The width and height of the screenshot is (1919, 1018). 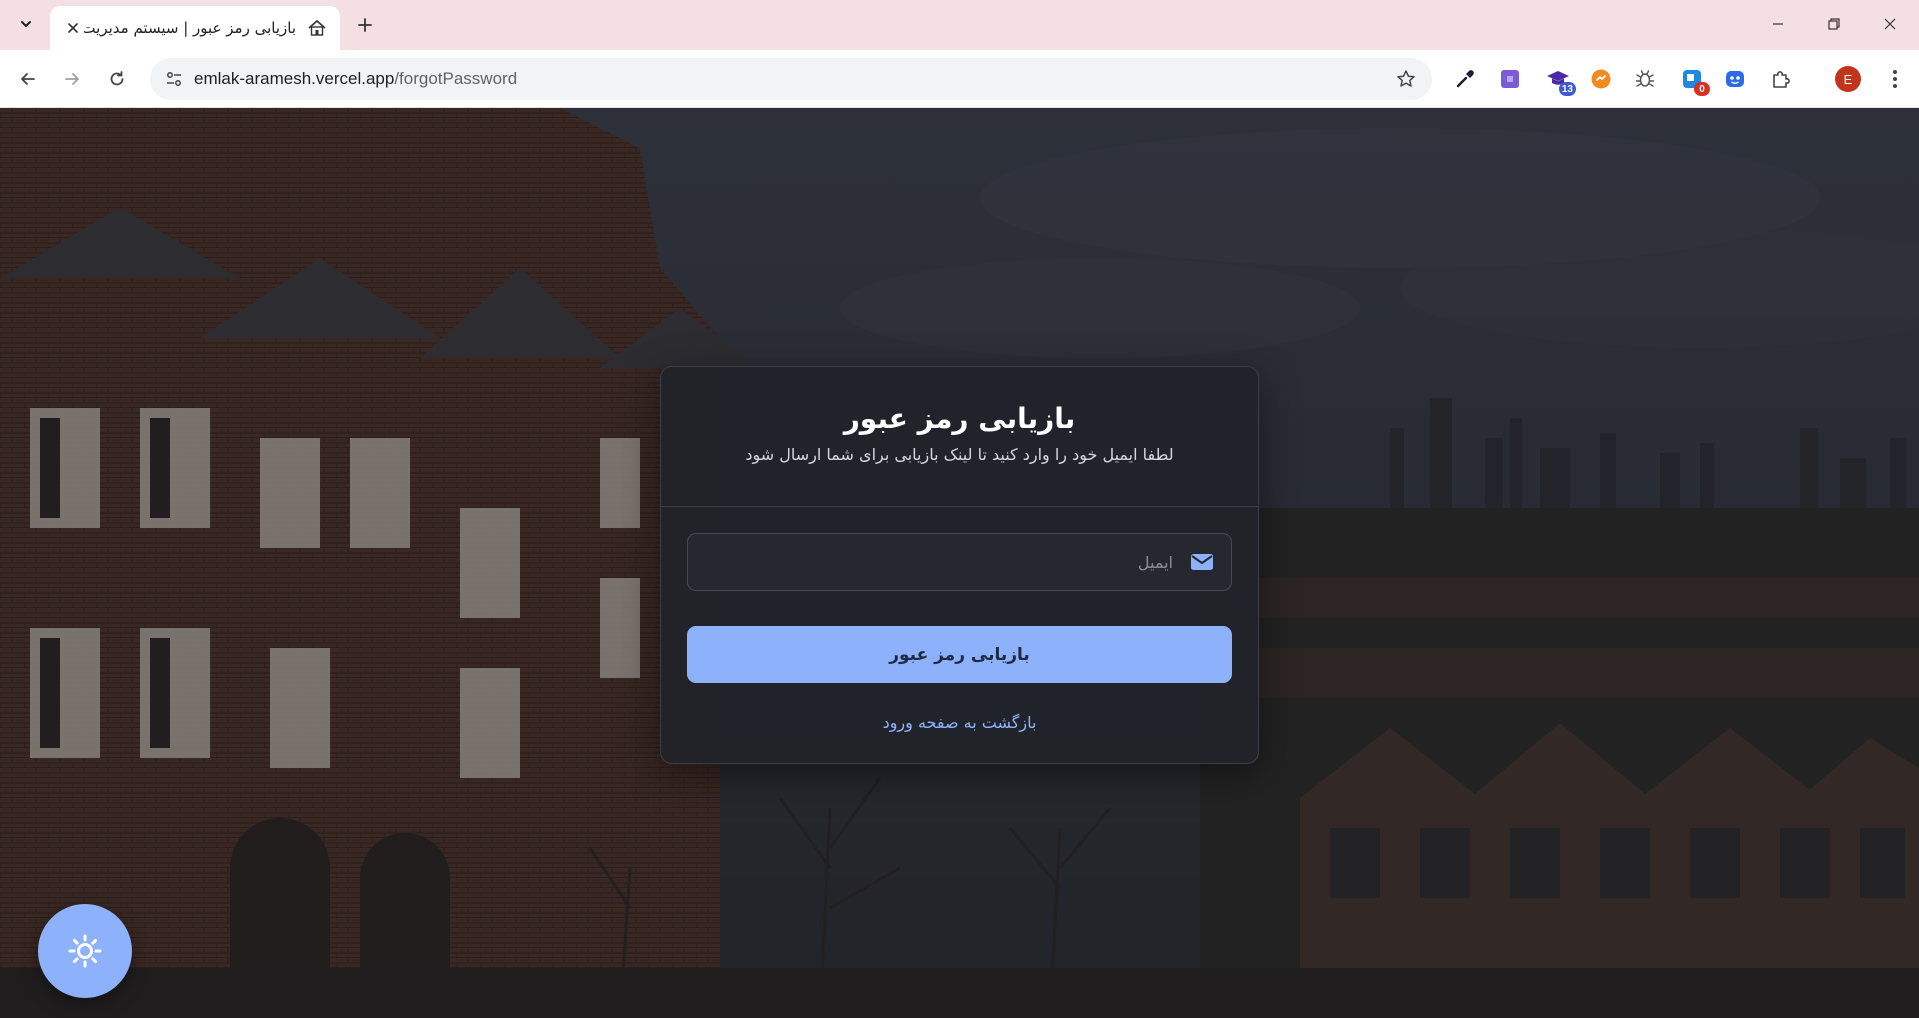 I want to click on url-host: emlak-aramesh.vercel.app, so click(x=294, y=78).